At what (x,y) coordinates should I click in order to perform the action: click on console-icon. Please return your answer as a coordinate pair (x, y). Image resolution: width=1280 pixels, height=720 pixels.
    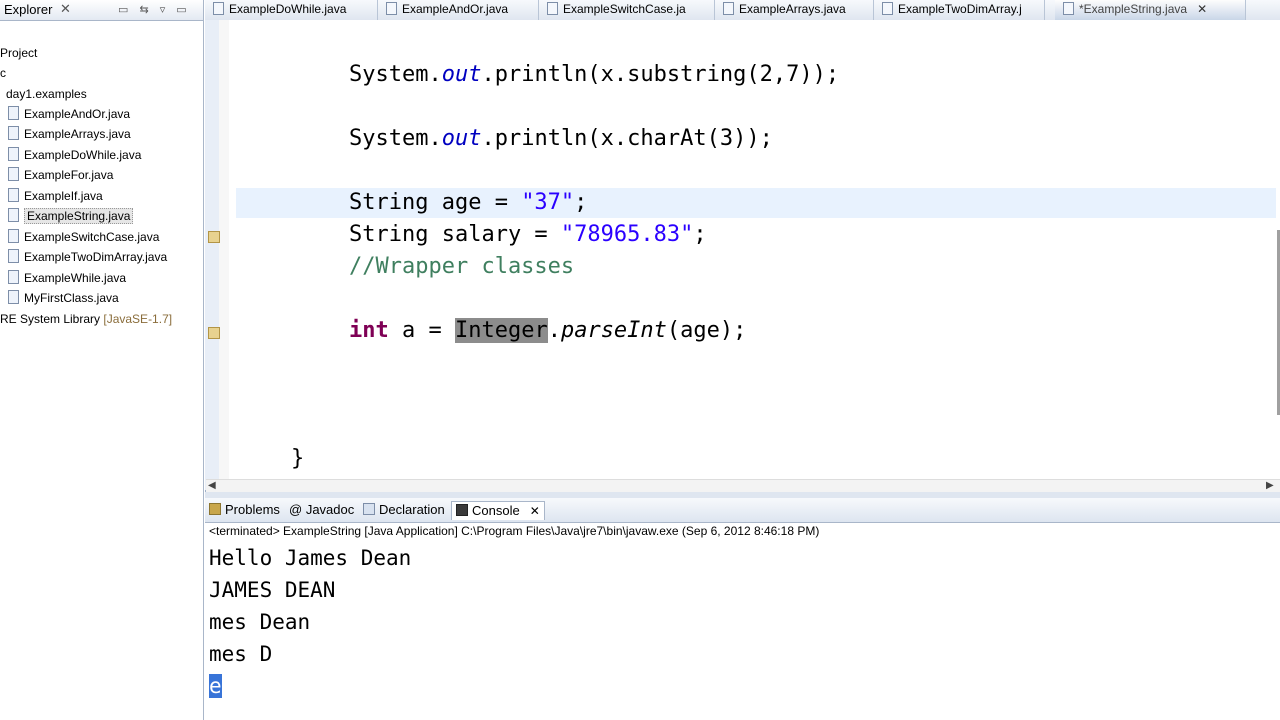
    Looking at the image, I should click on (462, 510).